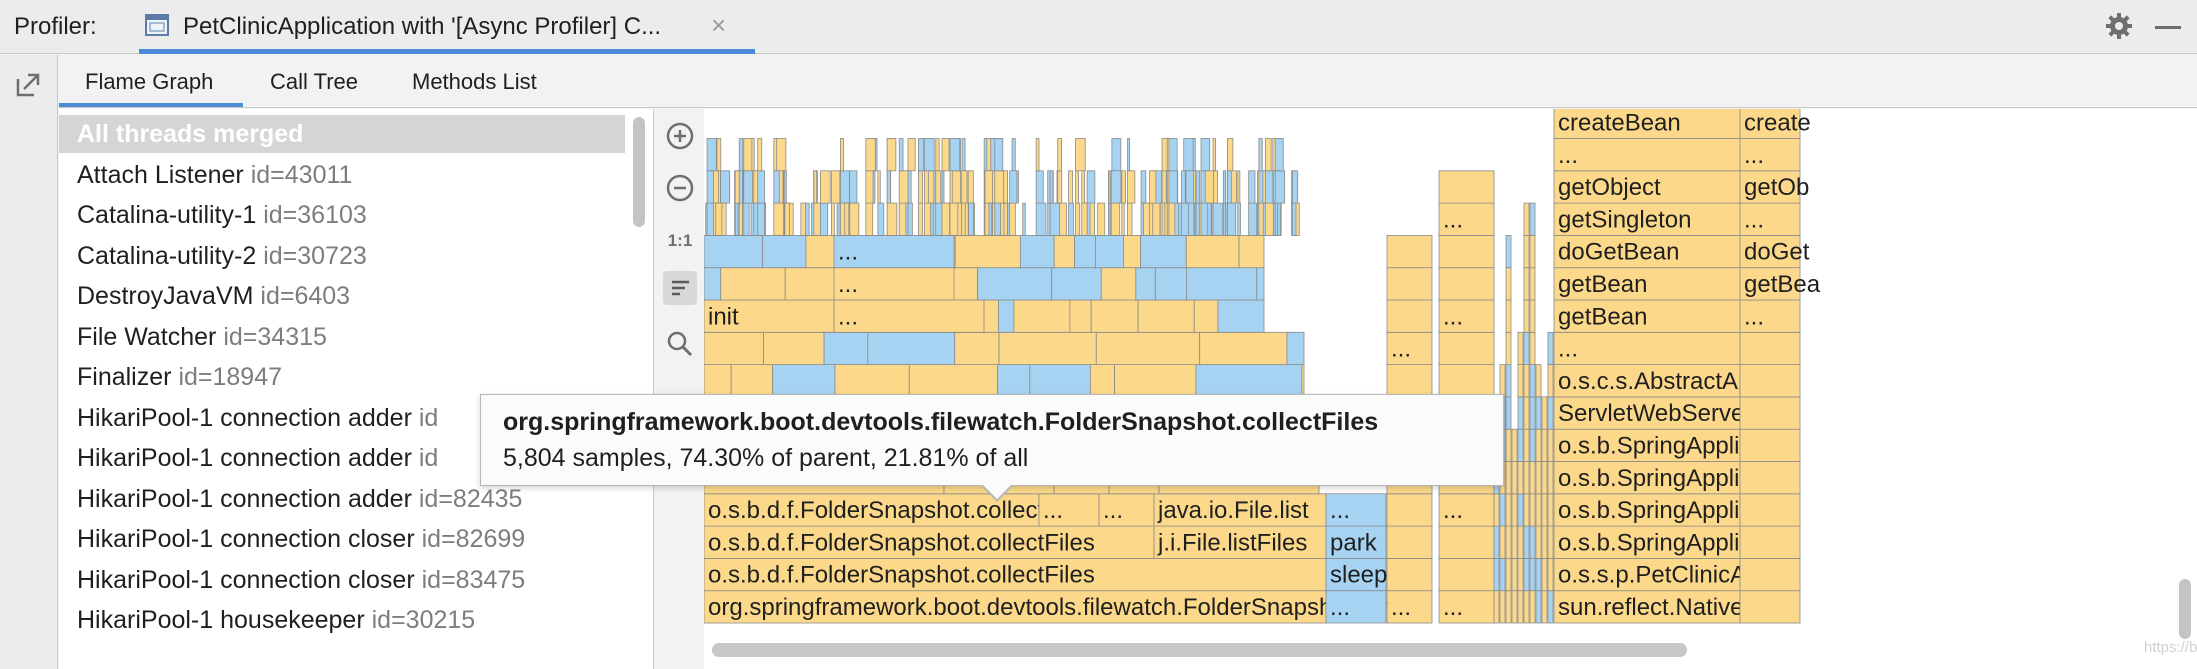  What do you see at coordinates (680, 136) in the screenshot?
I see `zoom-in-icon` at bounding box center [680, 136].